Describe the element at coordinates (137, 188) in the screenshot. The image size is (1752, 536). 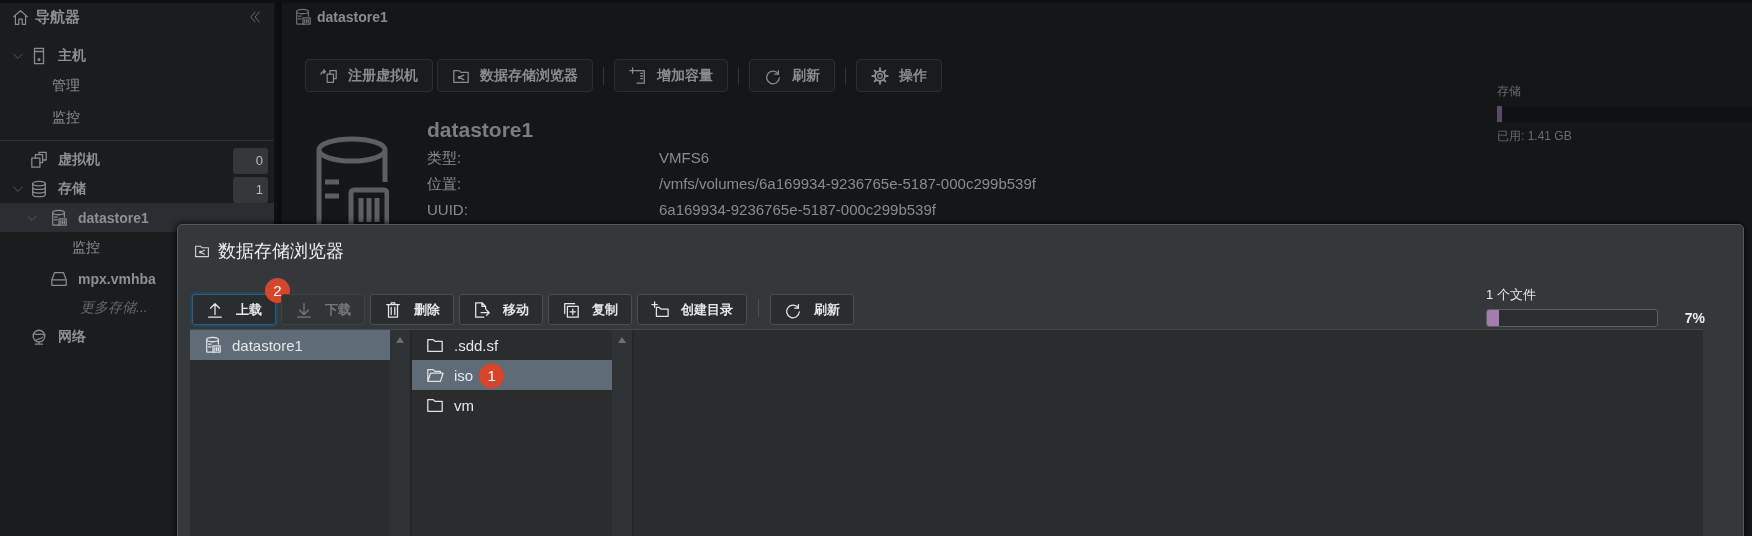
I see `sidebar-item: 存储 1` at that location.